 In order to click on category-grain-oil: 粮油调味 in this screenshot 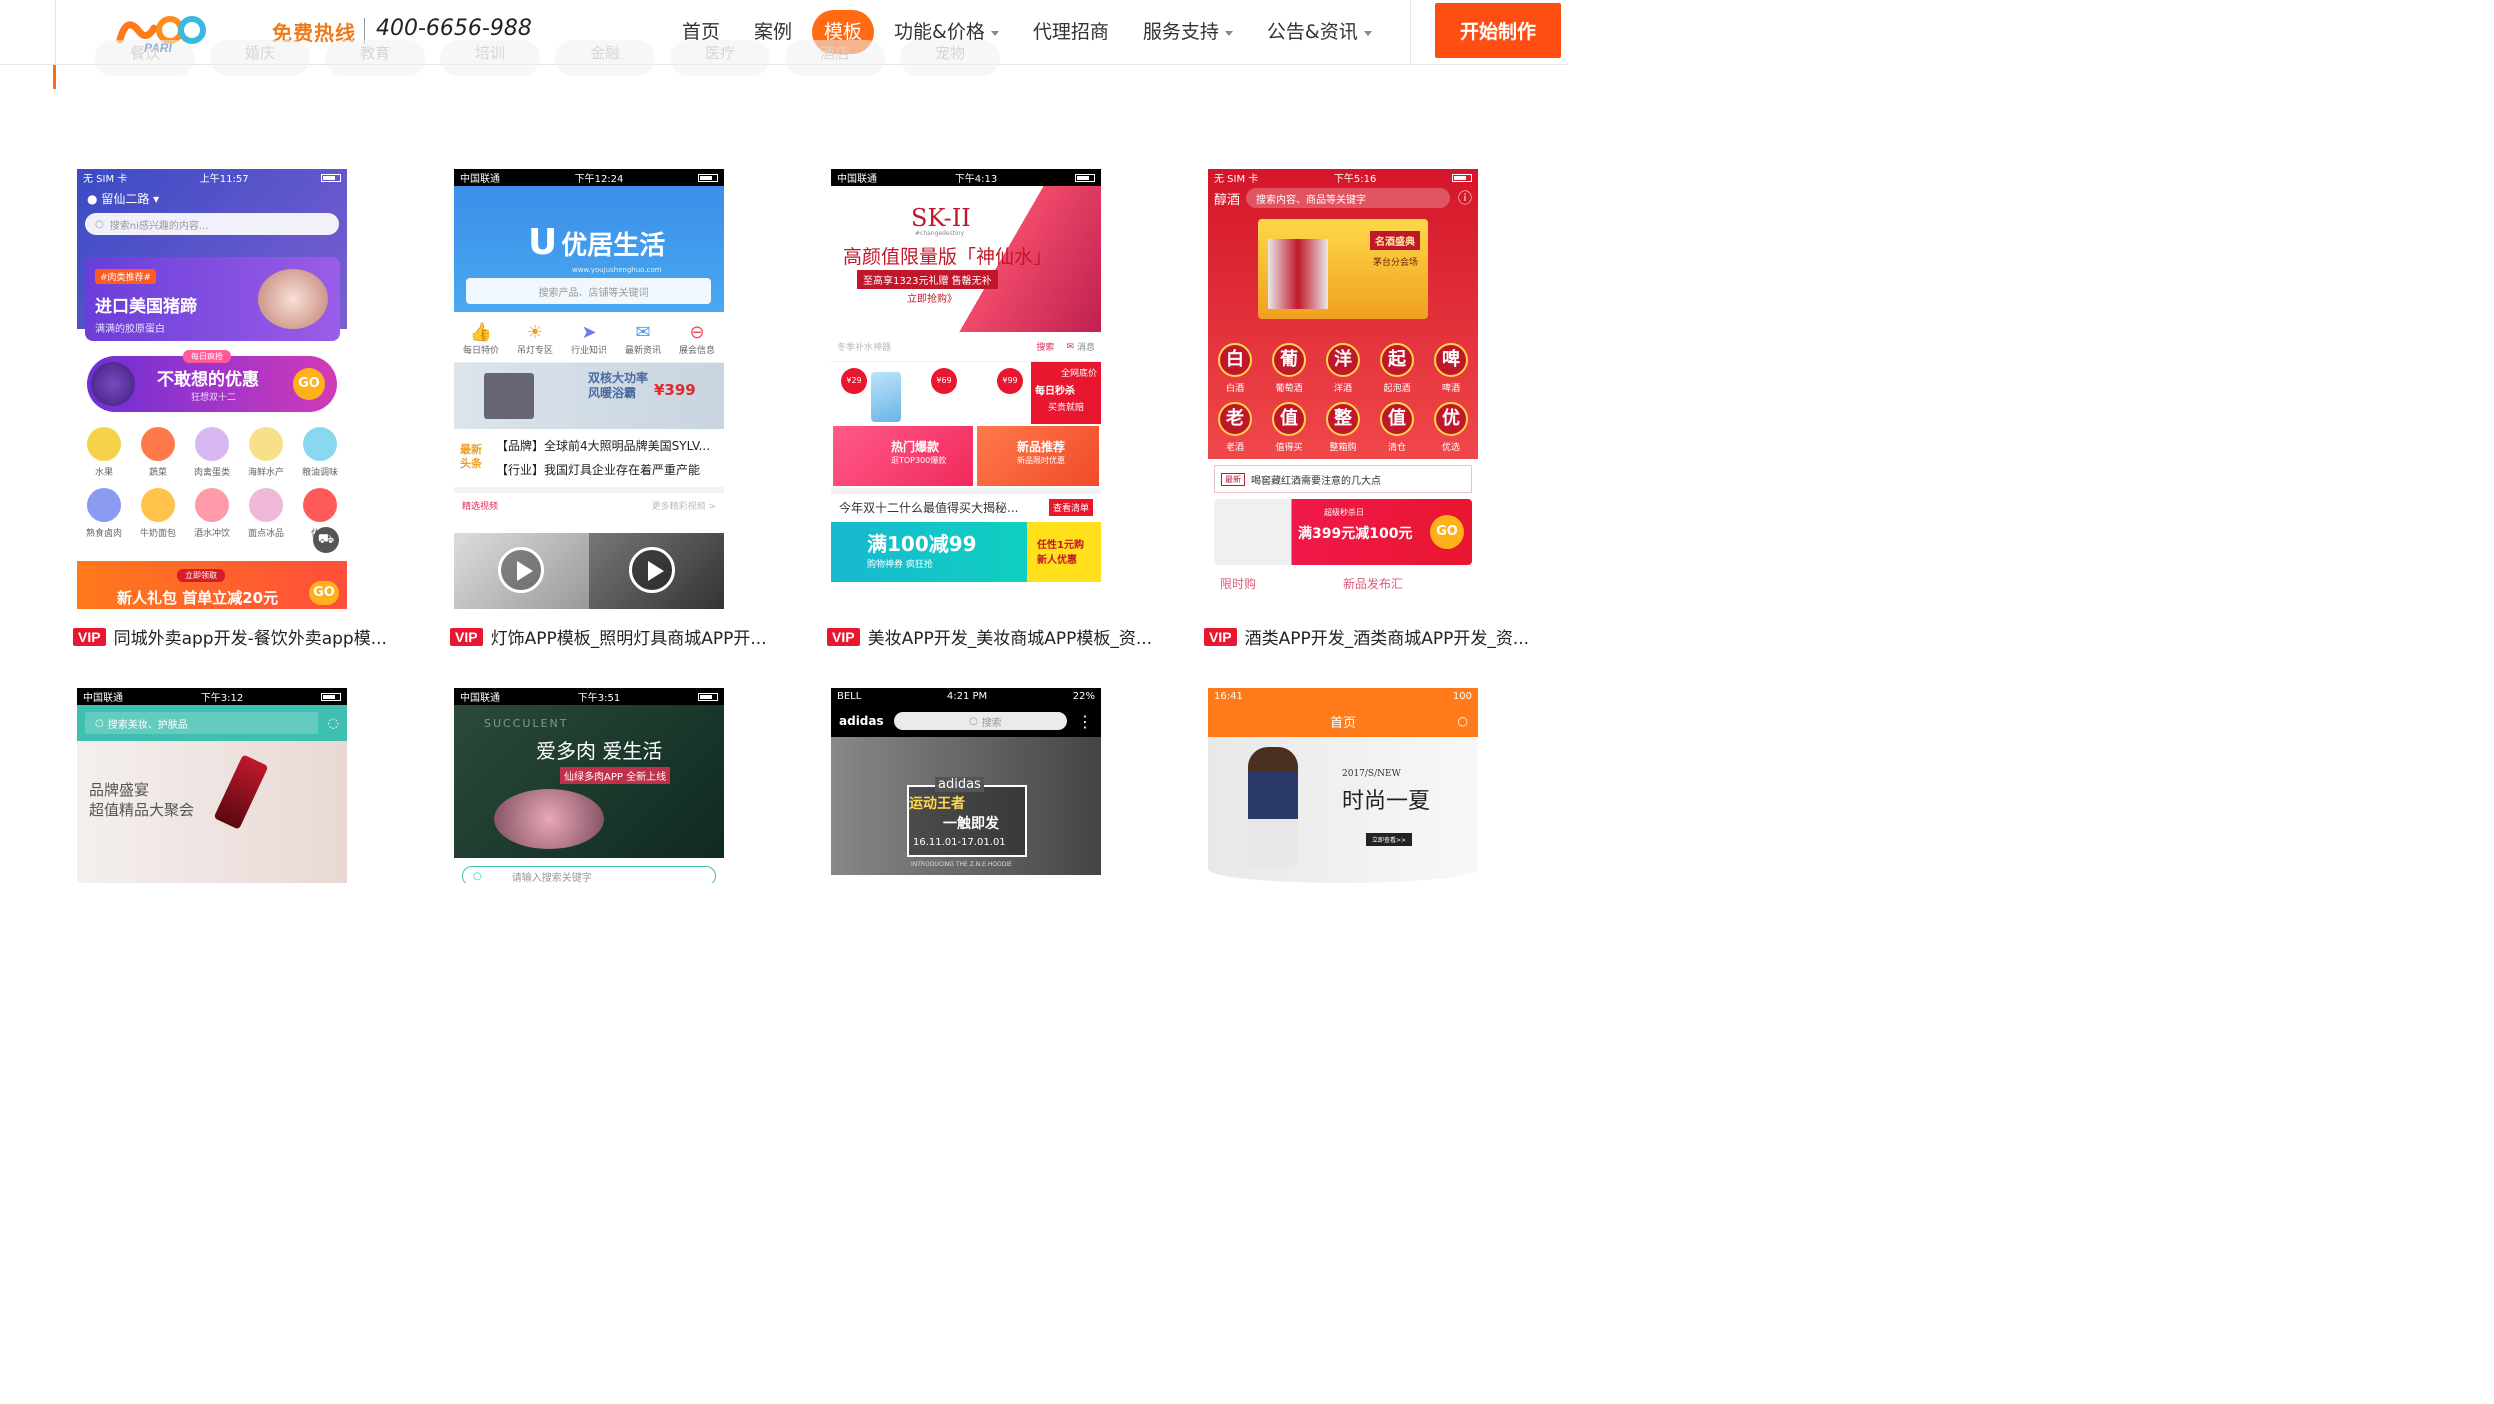, I will do `click(320, 452)`.